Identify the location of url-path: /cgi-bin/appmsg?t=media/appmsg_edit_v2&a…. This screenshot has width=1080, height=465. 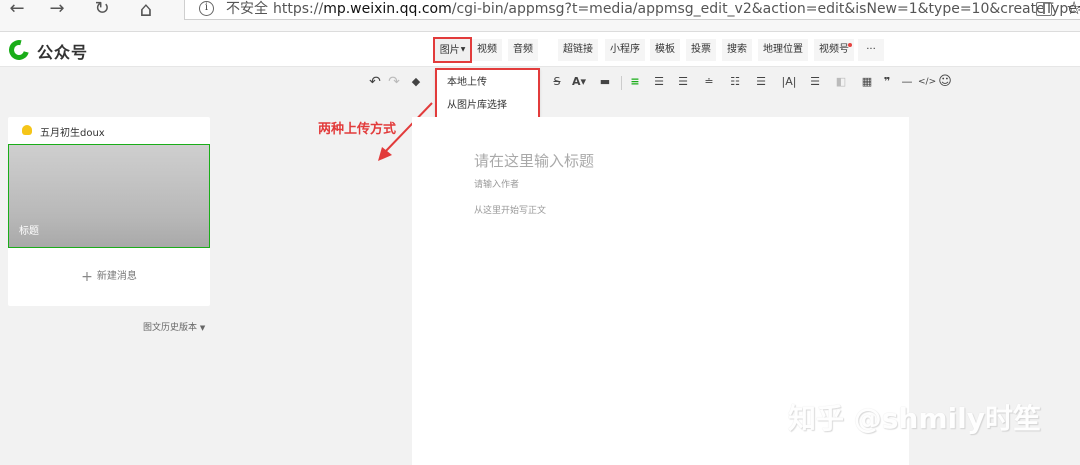
(765, 9).